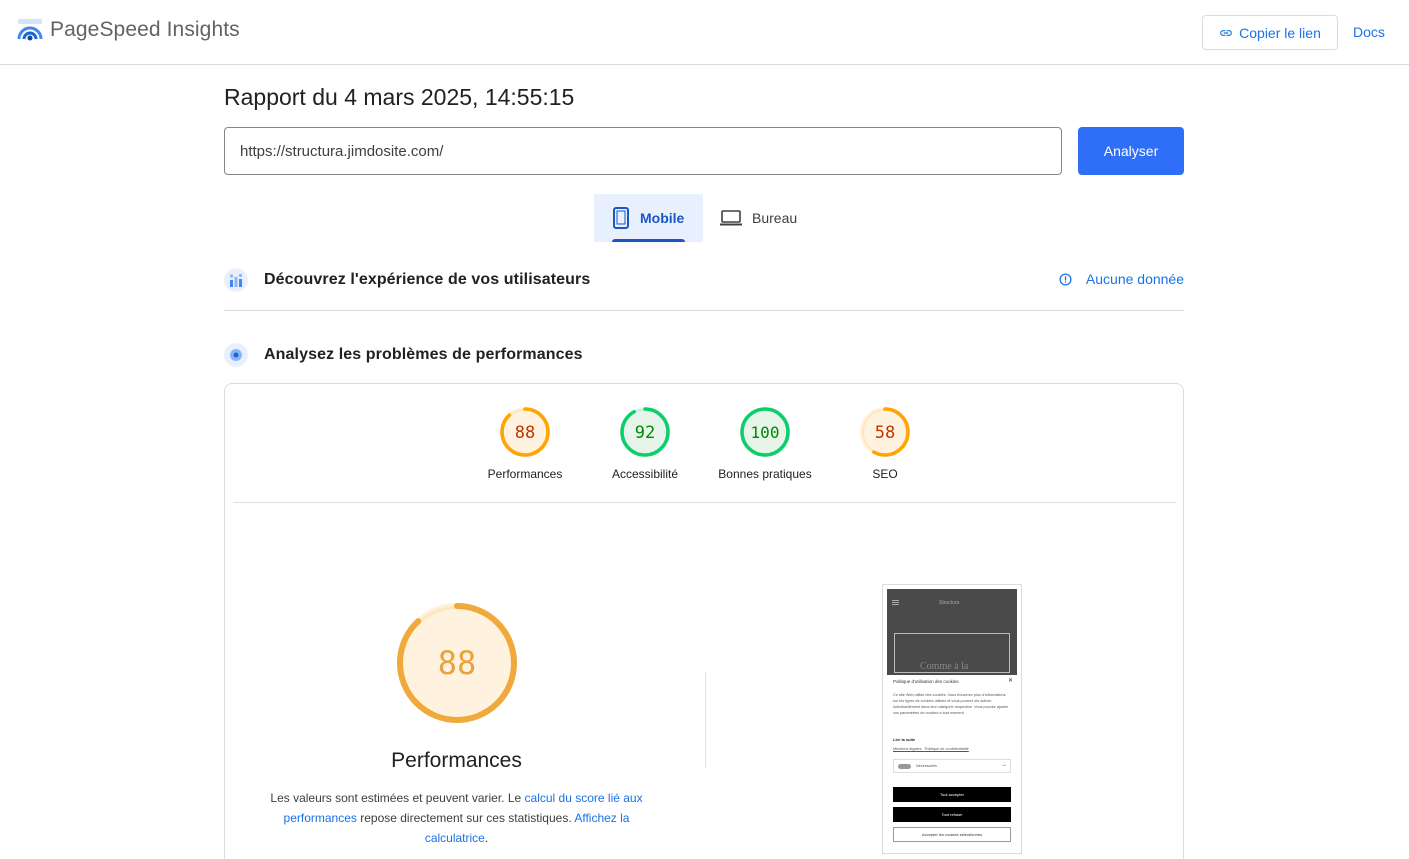 The width and height of the screenshot is (1409, 859). What do you see at coordinates (775, 218) in the screenshot?
I see `tab-desktop-label: Bureau` at bounding box center [775, 218].